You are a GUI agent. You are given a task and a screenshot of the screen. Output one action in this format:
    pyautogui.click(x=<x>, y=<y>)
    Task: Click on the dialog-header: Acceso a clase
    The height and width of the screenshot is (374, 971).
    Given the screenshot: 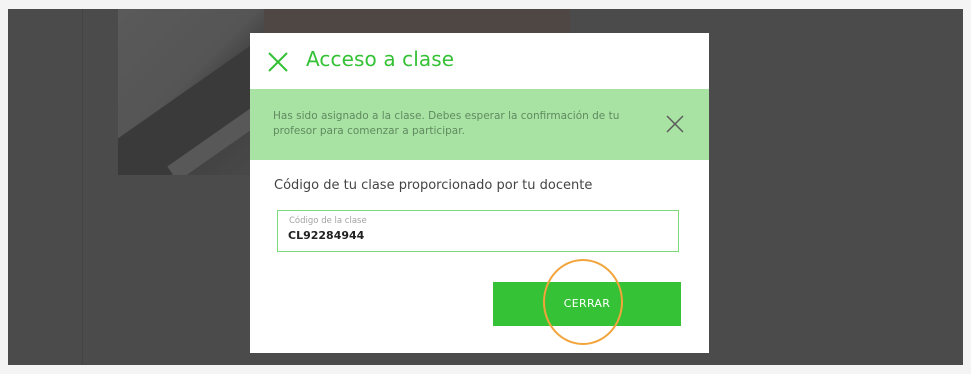 What is the action you would take?
    pyautogui.click(x=479, y=61)
    